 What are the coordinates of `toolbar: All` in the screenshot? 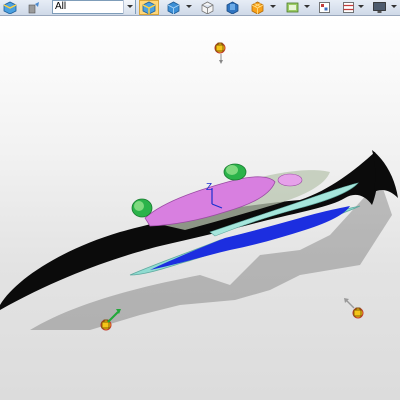 It's located at (200, 8).